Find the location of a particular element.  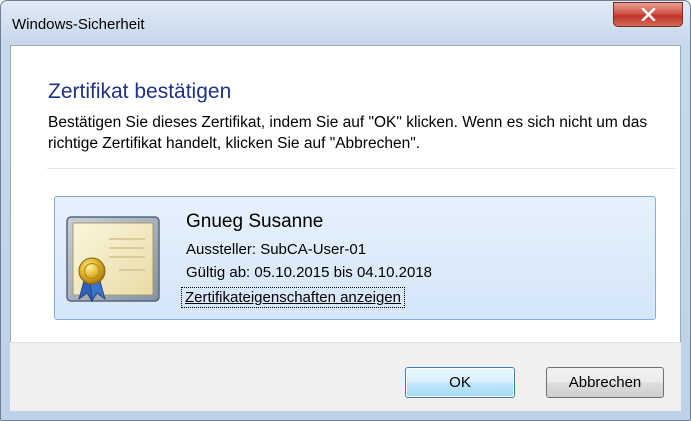

close-button is located at coordinates (648, 14).